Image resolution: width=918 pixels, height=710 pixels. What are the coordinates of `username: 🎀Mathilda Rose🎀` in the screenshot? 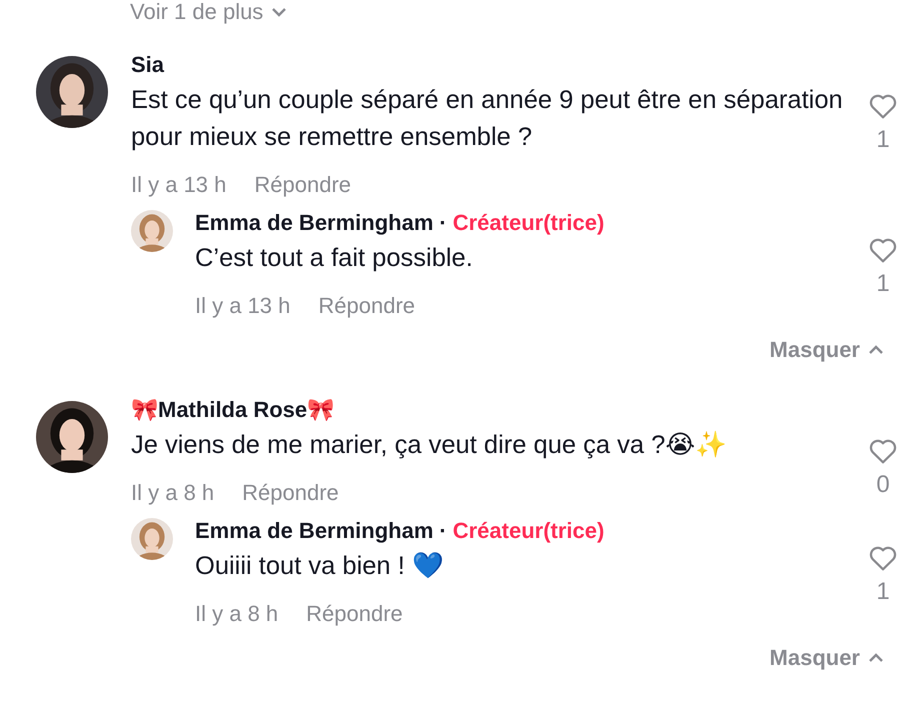 It's located at (232, 410).